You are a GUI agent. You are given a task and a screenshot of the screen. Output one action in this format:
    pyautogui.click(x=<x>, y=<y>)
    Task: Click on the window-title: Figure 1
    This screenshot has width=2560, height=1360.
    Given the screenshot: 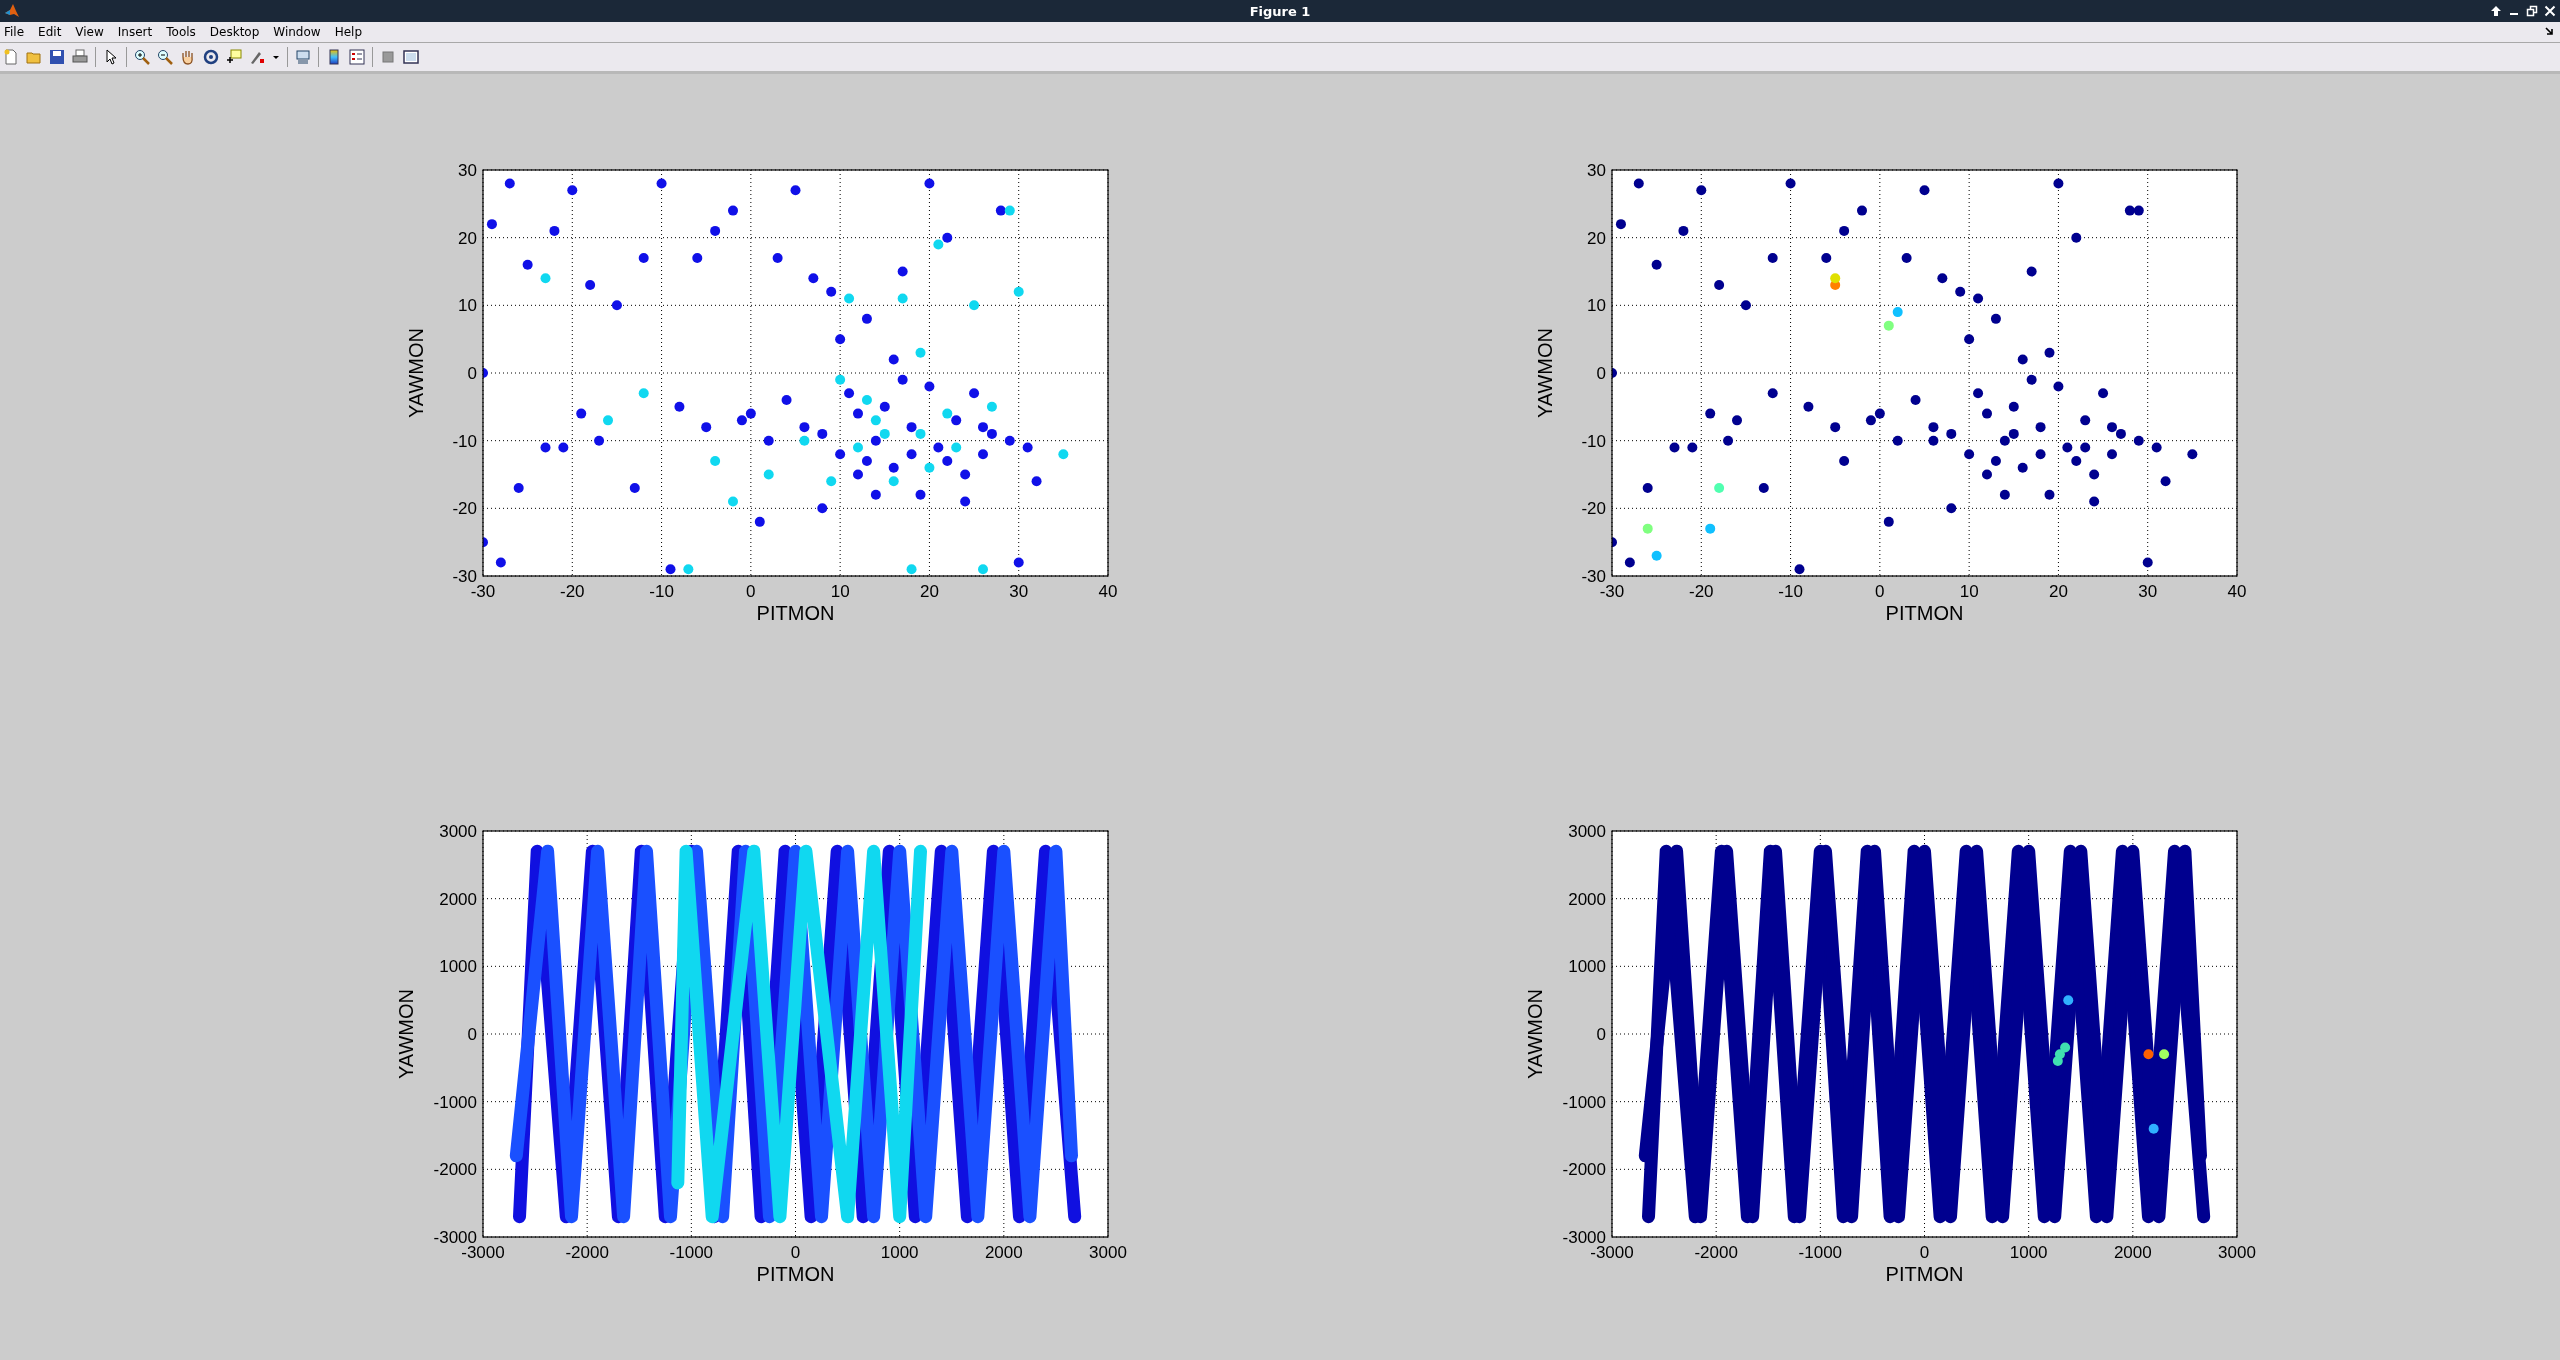 What is the action you would take?
    pyautogui.click(x=1280, y=11)
    